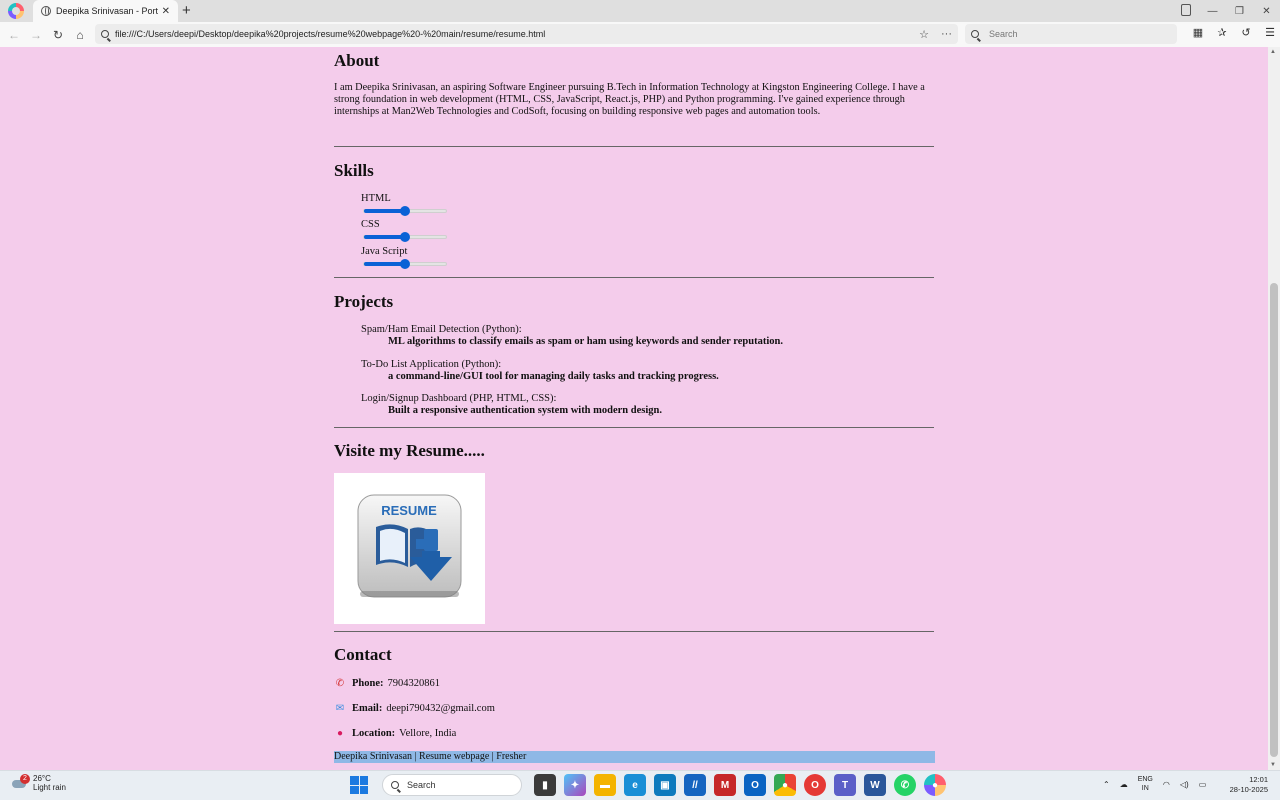 Image resolution: width=1280 pixels, height=800 pixels. What do you see at coordinates (440, 708) in the screenshot?
I see `email-value: deepi790432@gmail.com` at bounding box center [440, 708].